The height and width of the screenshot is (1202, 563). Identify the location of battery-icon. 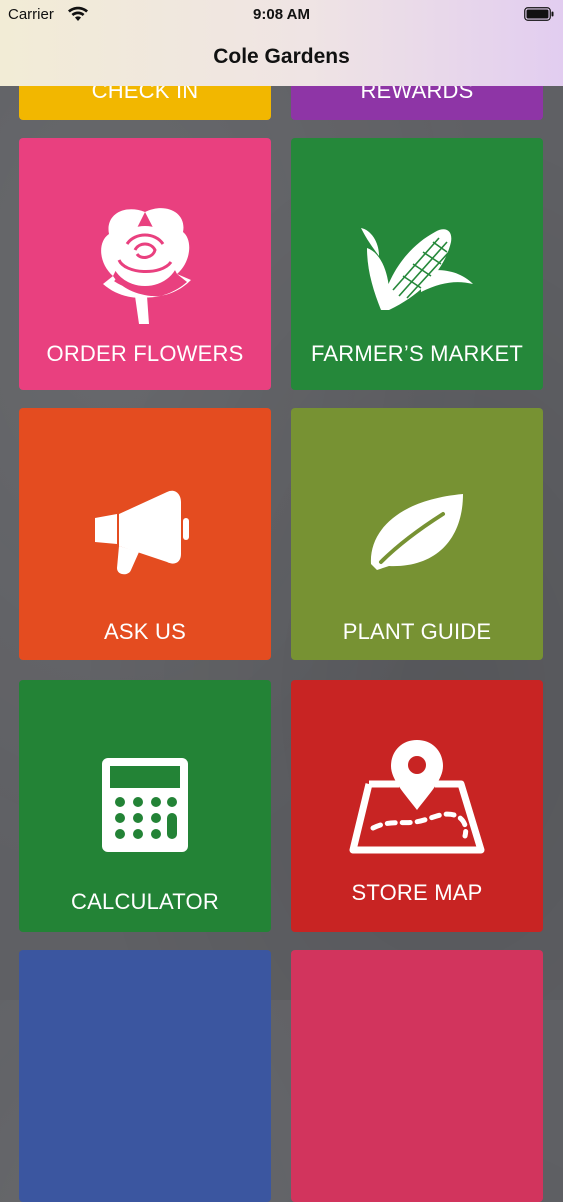
(539, 14).